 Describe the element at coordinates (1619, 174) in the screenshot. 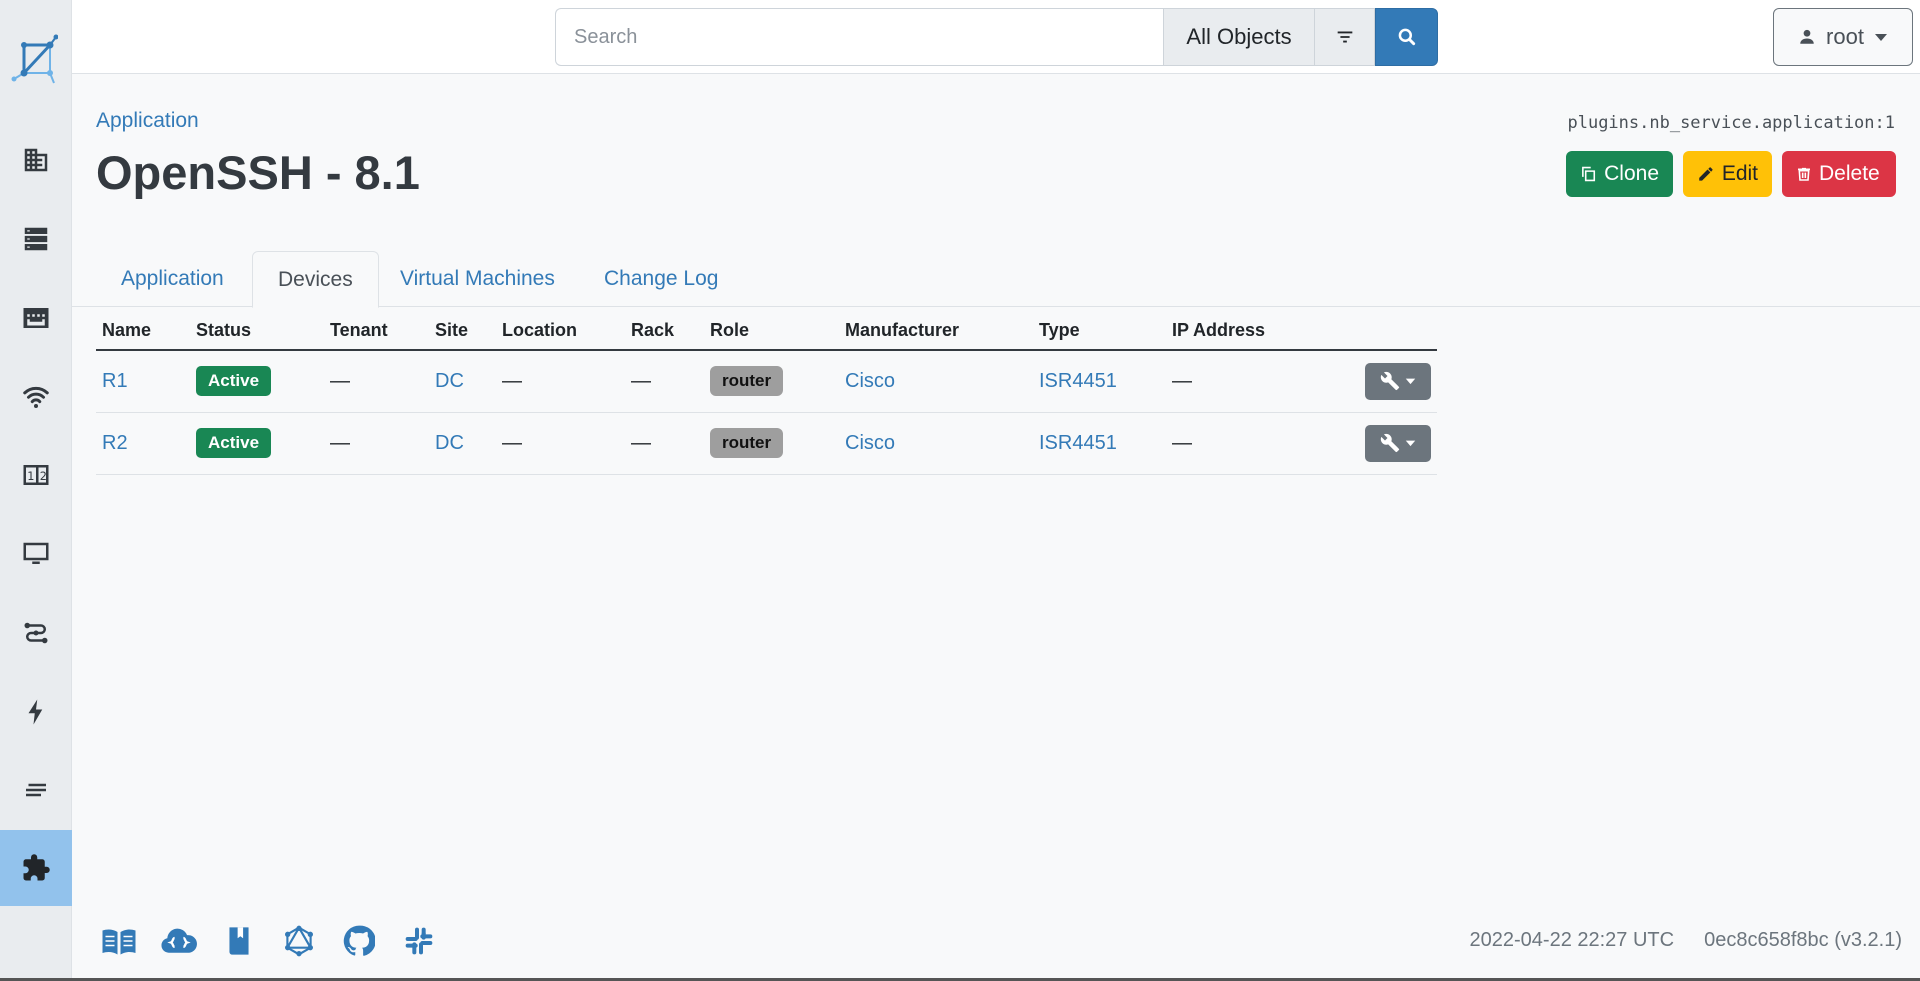

I see `clone-button: Clone` at that location.